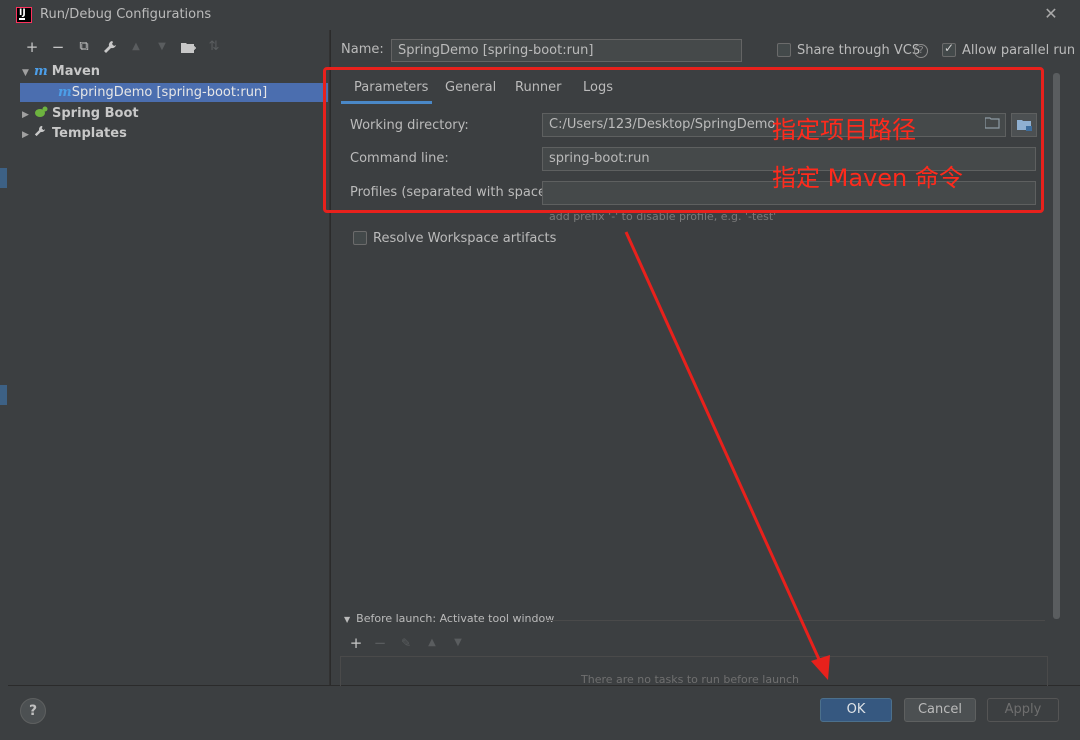 The width and height of the screenshot is (1080, 740). I want to click on before-launch-title: Before launch: Activate tool window, so click(455, 618).